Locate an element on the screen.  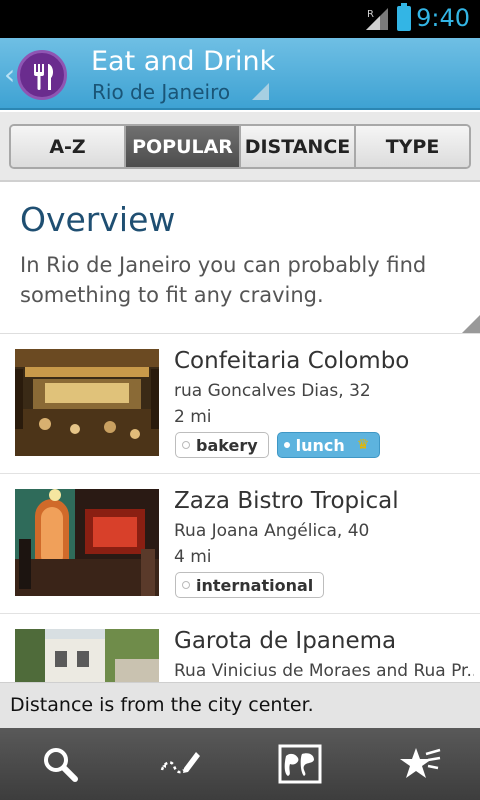
edit-route-button is located at coordinates (180, 764).